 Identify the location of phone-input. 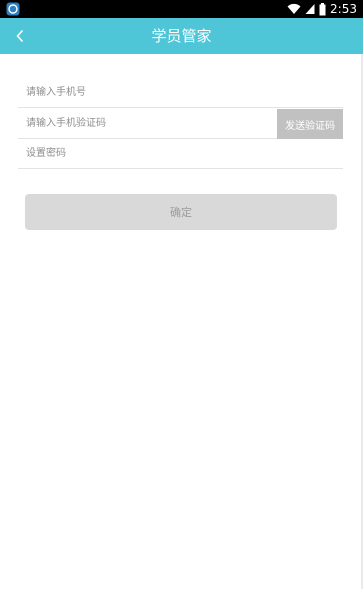
(180, 92).